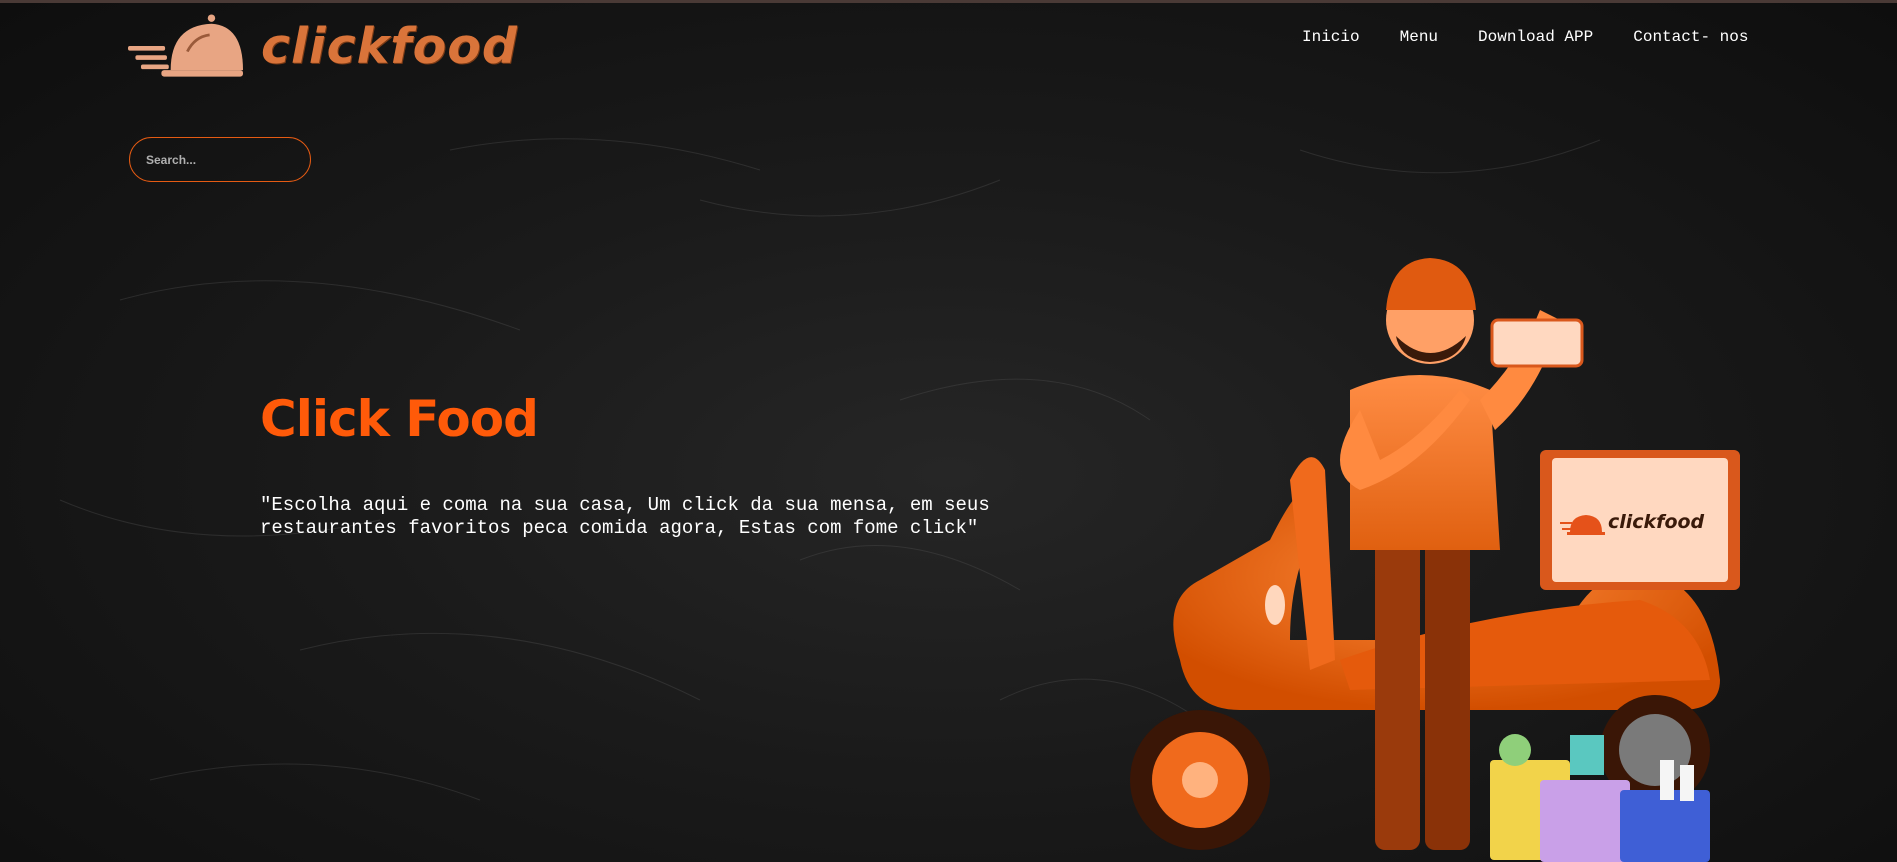  I want to click on box-brand-label: clickfood, so click(1656, 522).